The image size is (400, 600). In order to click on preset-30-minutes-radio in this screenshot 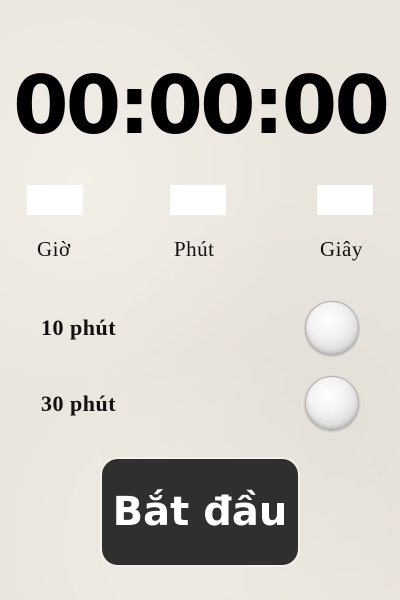, I will do `click(332, 403)`.